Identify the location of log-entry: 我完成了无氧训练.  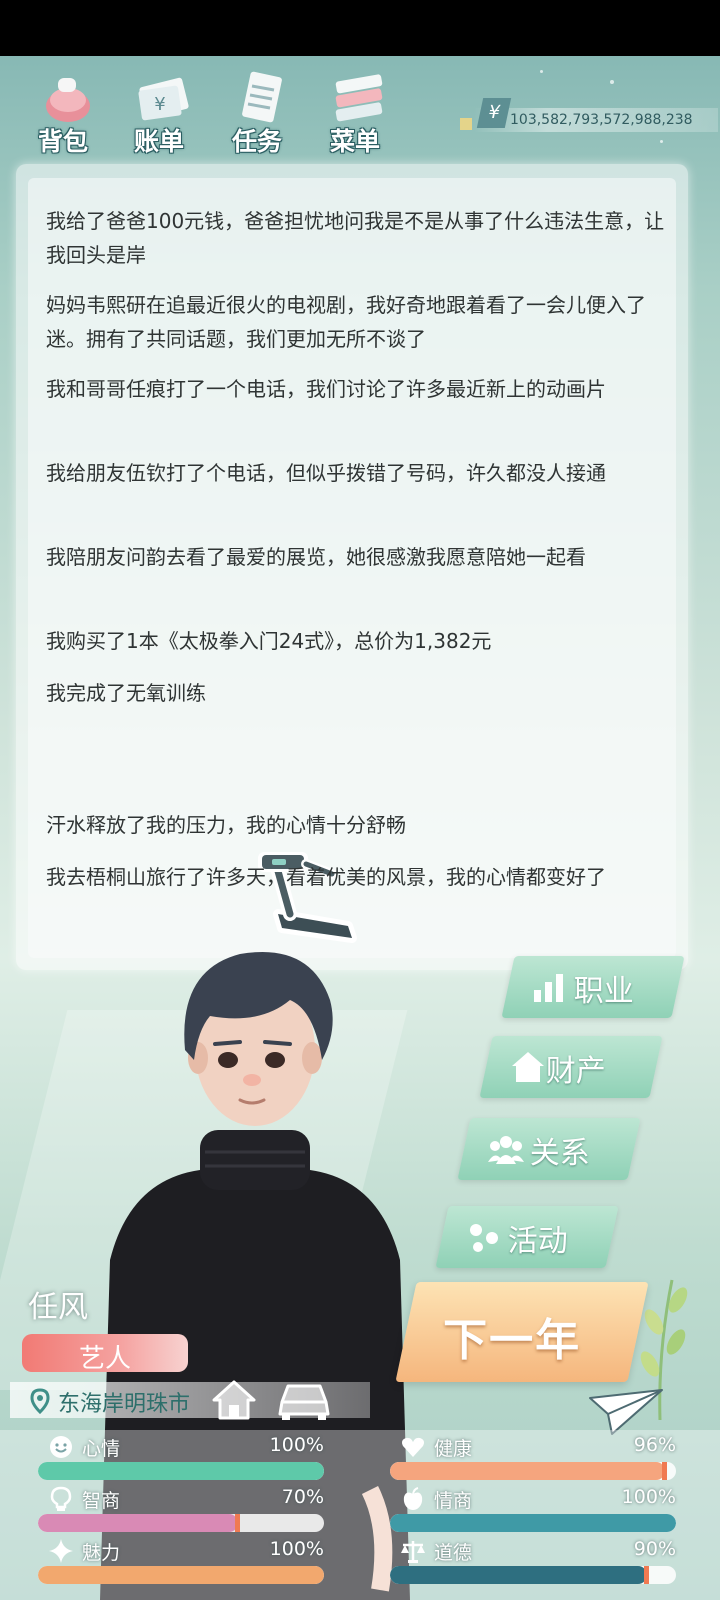
(126, 693).